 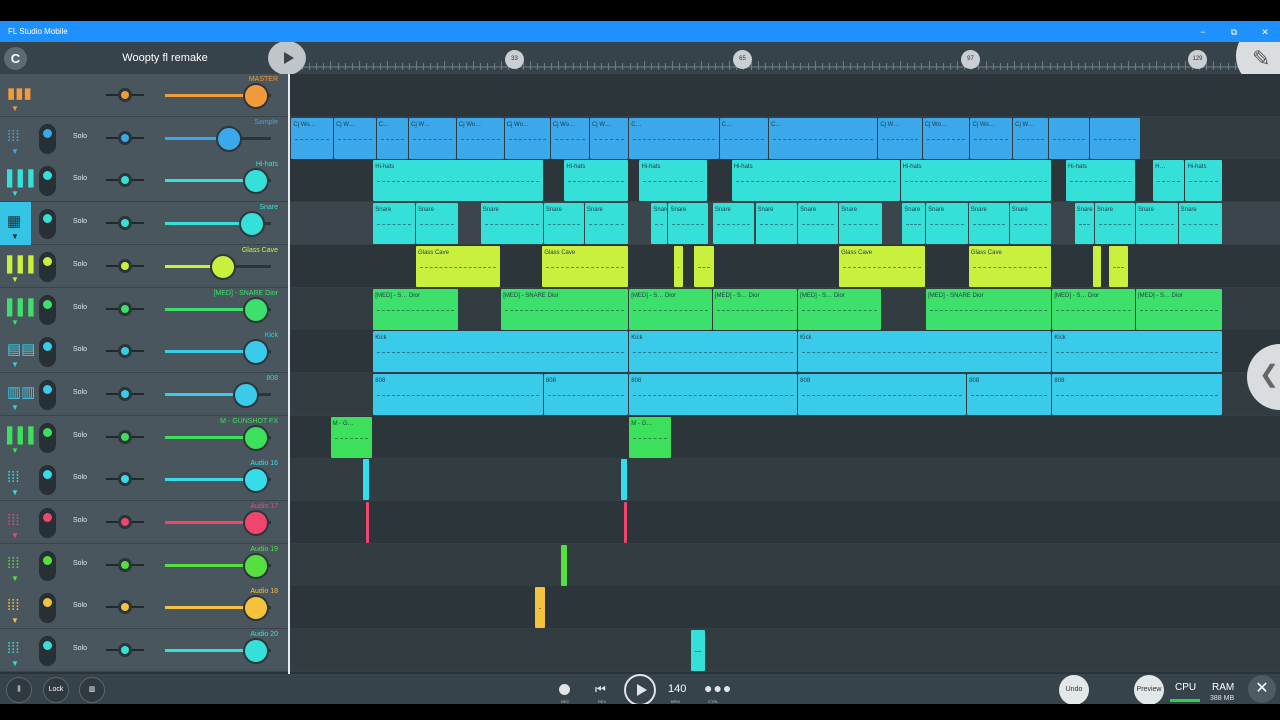 What do you see at coordinates (144, 309) in the screenshot?
I see `track-header: ▌▌▌ ▼ Solo [MED] - SNARE Dior` at bounding box center [144, 309].